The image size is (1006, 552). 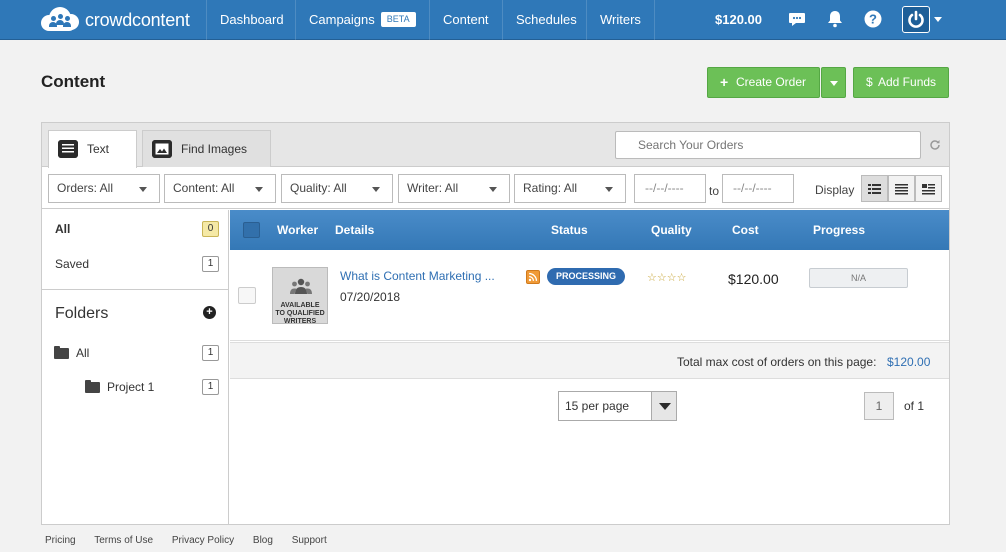 What do you see at coordinates (569, 230) in the screenshot?
I see `col-status: Status` at bounding box center [569, 230].